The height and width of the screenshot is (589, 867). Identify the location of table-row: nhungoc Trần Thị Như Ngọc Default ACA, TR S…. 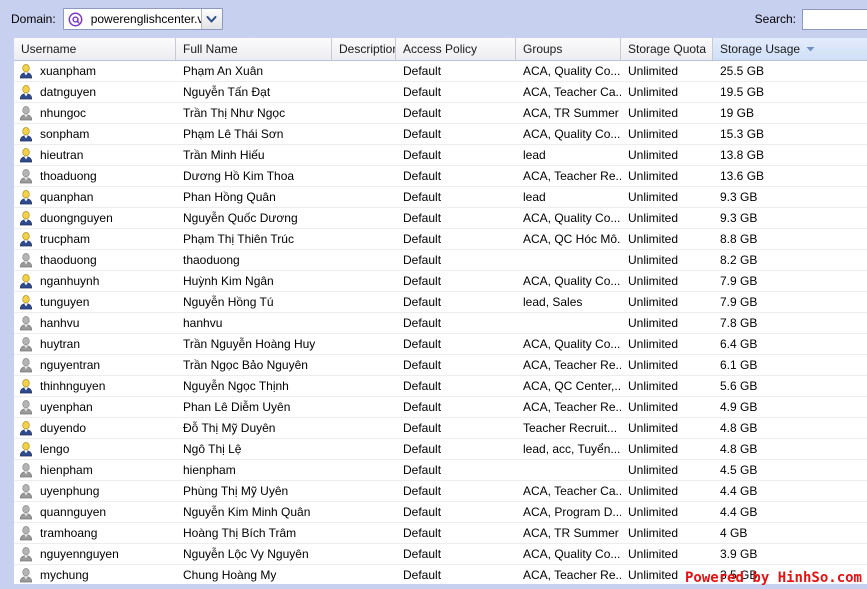
(440, 113).